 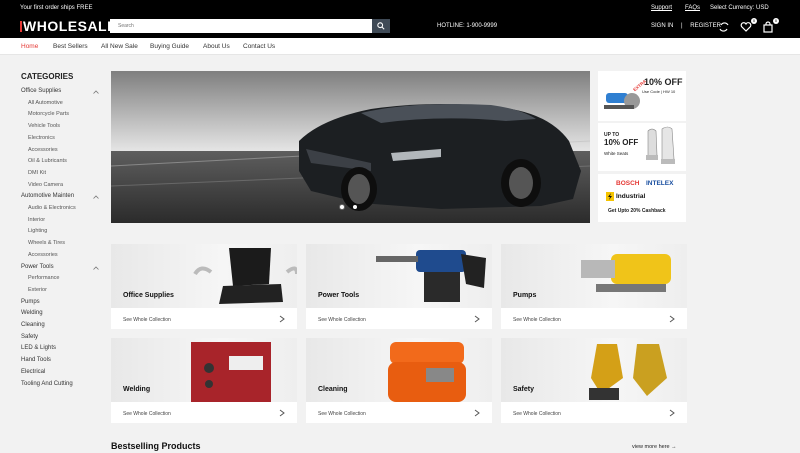 I want to click on compare-button, so click(x=725, y=26).